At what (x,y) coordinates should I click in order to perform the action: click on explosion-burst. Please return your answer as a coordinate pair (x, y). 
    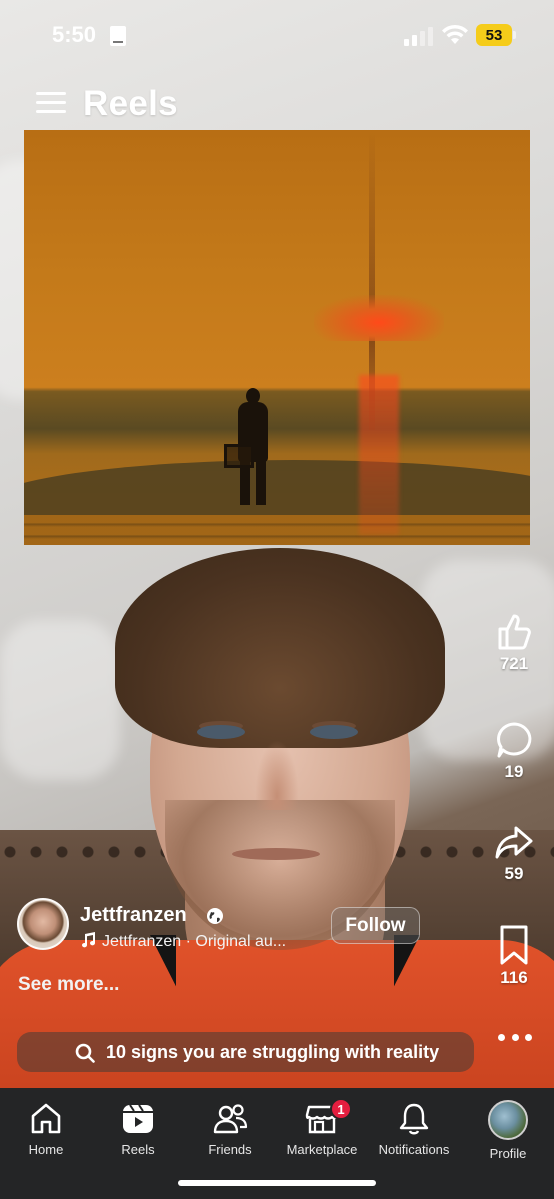
    Looking at the image, I should click on (379, 318).